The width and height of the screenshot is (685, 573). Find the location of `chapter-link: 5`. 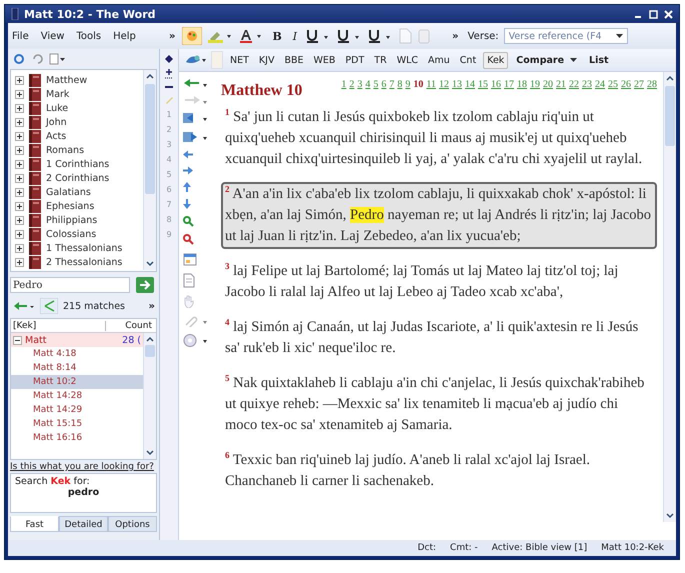

chapter-link: 5 is located at coordinates (375, 84).